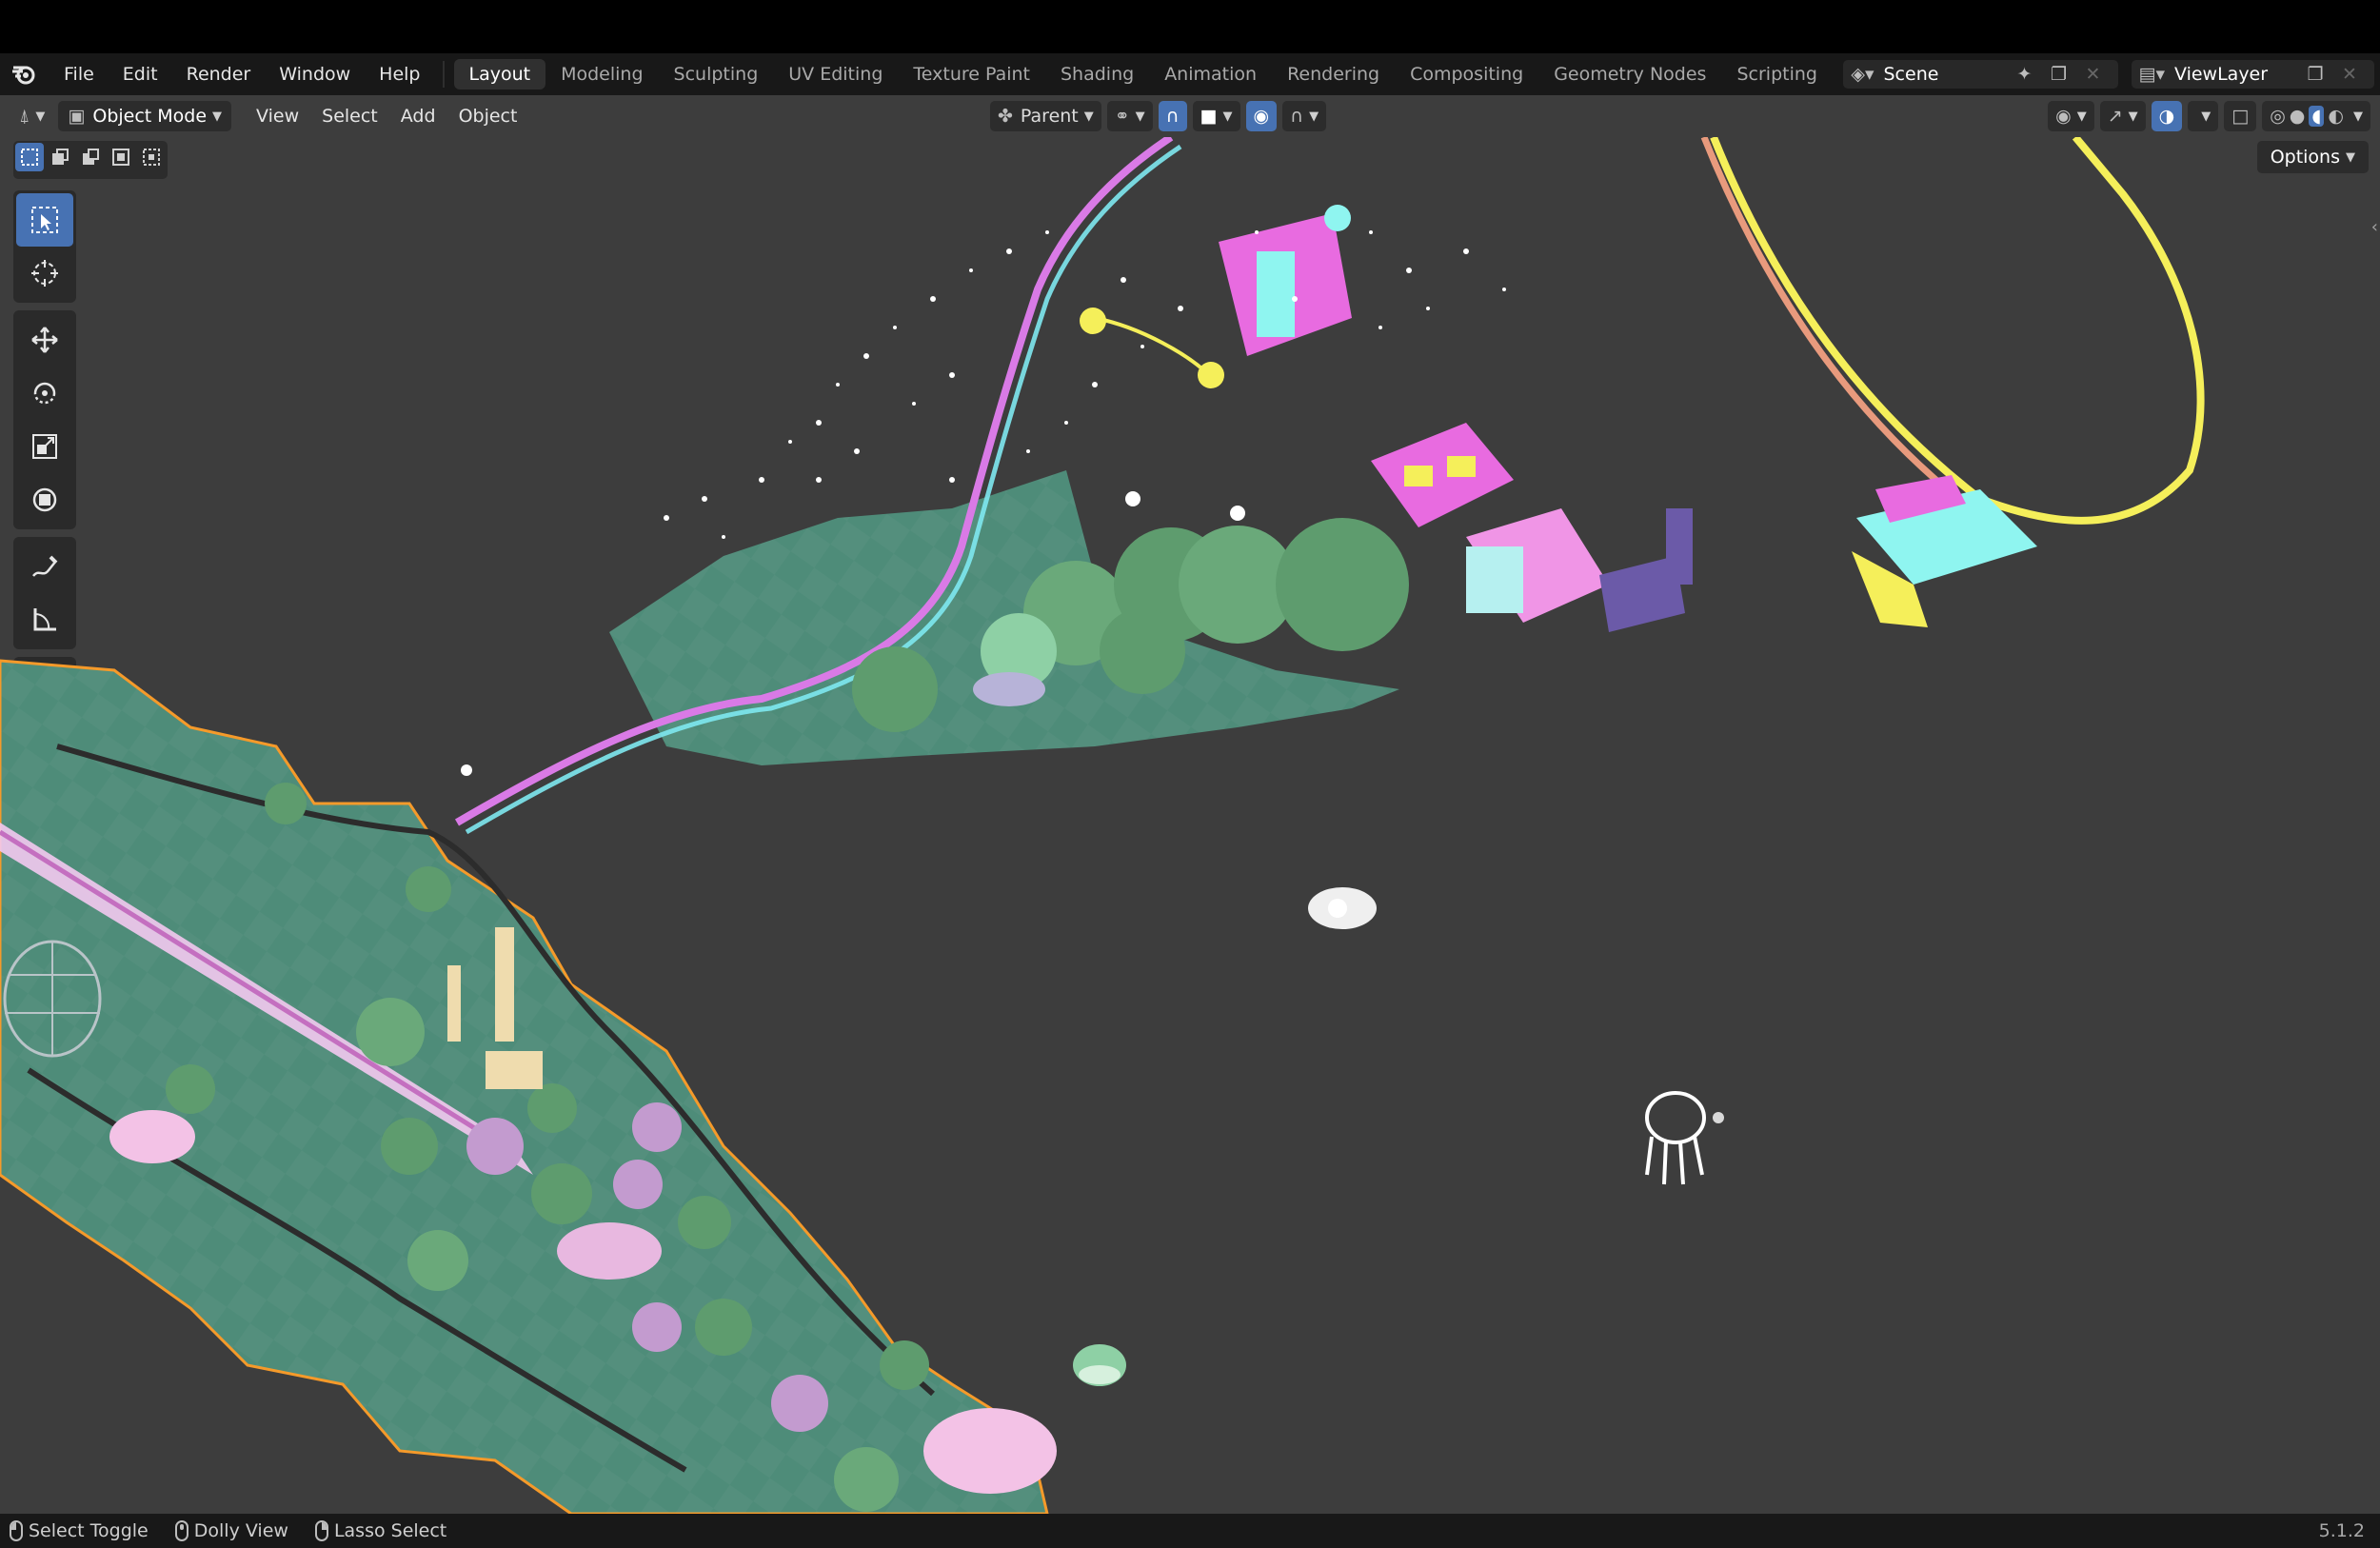 Image resolution: width=2380 pixels, height=1548 pixels. What do you see at coordinates (2298, 117) in the screenshot?
I see `solid-shading-icon: ●` at bounding box center [2298, 117].